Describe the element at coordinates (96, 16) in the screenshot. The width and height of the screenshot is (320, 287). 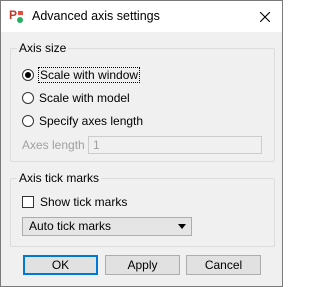
I see `window-title: Advanced axis settings` at that location.